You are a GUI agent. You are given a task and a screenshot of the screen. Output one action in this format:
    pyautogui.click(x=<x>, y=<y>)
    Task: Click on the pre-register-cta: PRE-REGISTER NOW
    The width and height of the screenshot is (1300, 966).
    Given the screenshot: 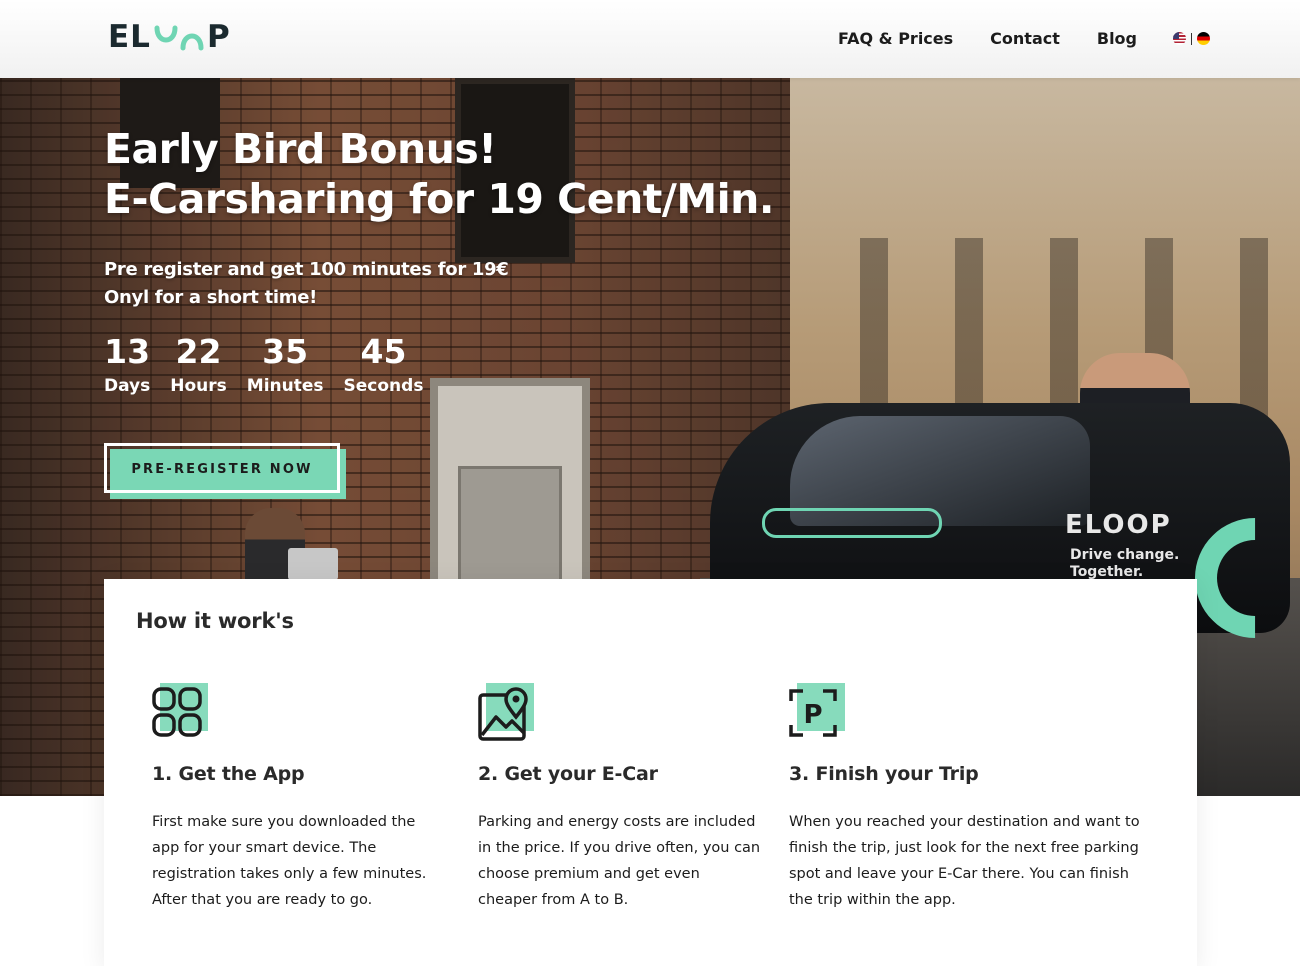 What is the action you would take?
    pyautogui.click(x=225, y=471)
    